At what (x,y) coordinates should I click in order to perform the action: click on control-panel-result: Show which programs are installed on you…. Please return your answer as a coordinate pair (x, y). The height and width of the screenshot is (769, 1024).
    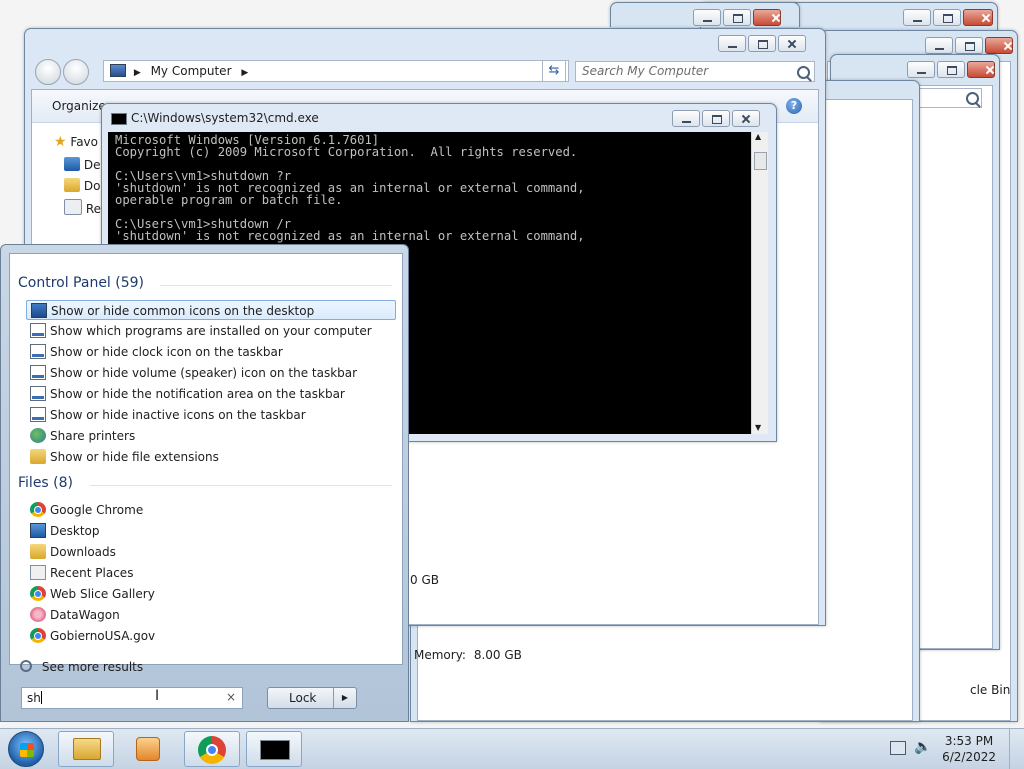
    Looking at the image, I should click on (211, 331).